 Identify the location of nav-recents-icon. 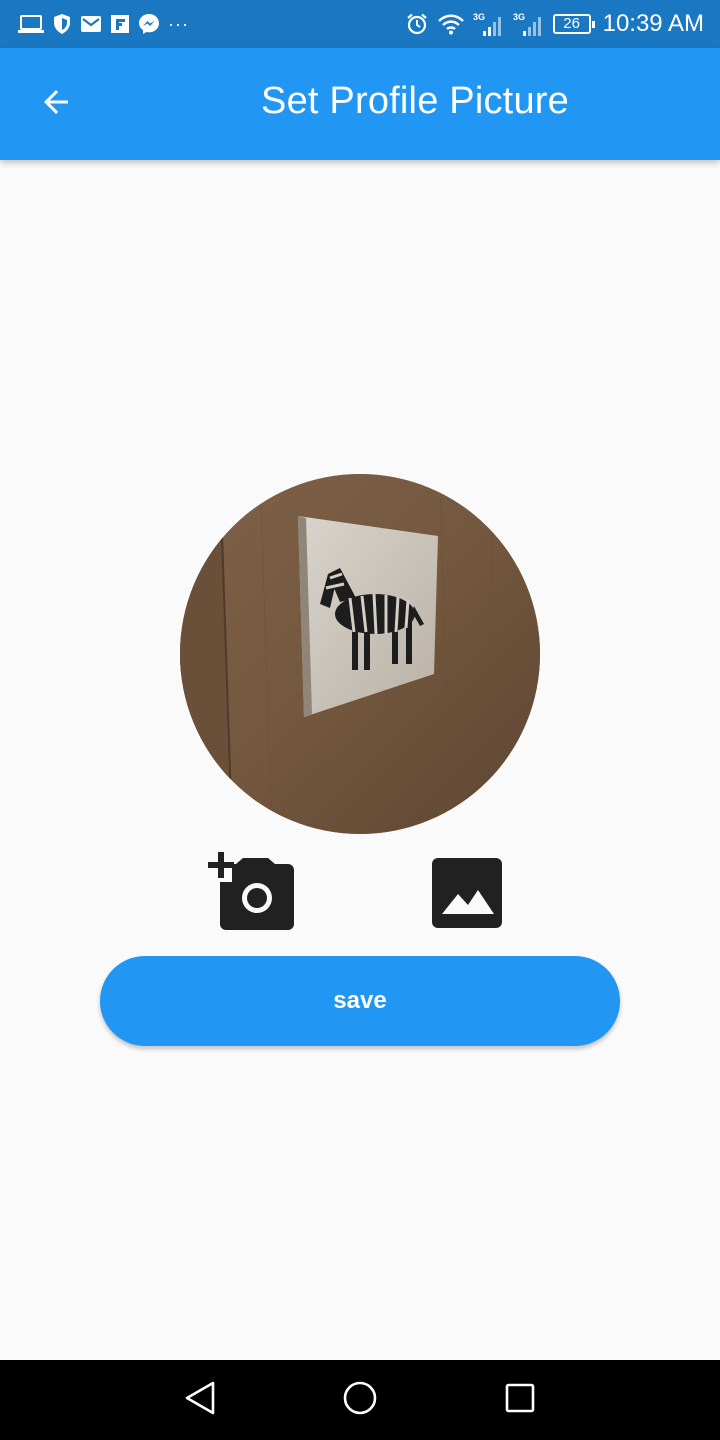
(520, 1400).